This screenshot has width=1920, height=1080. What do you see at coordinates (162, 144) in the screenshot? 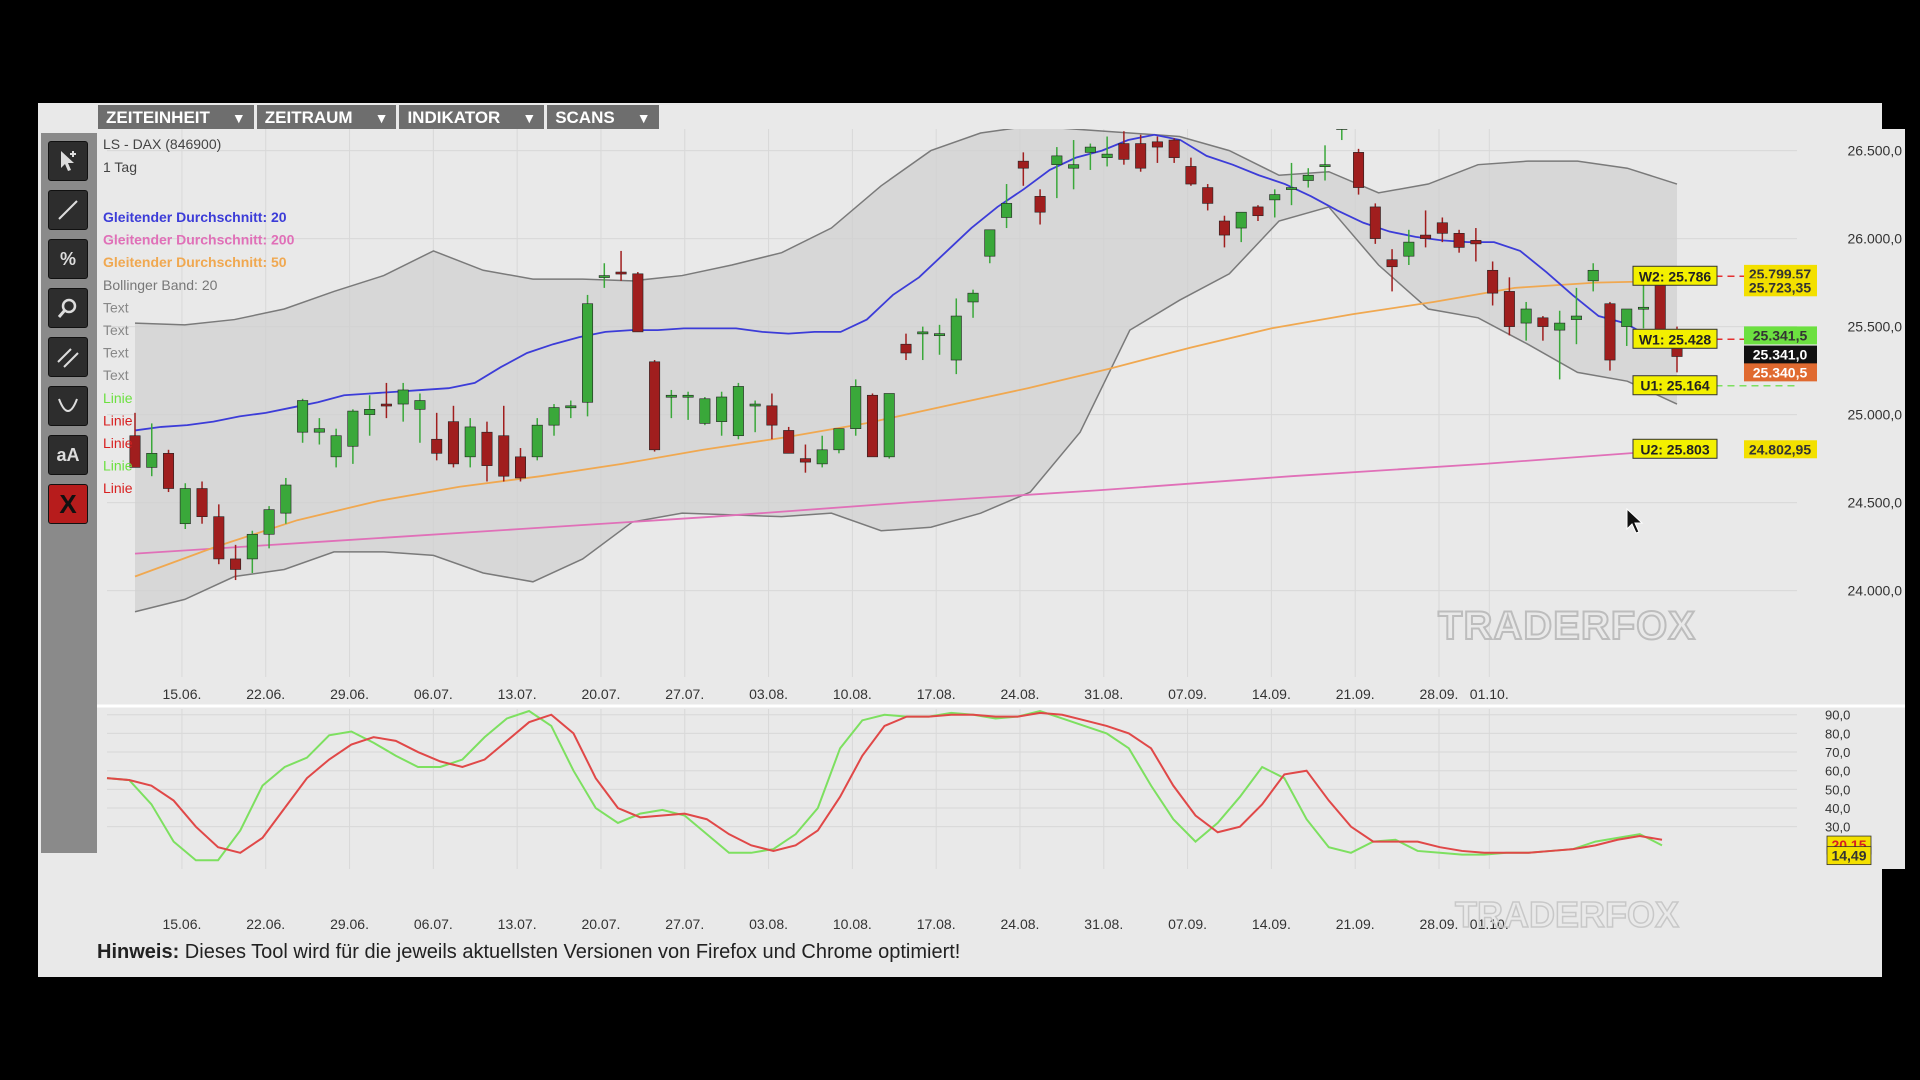
I see `instrument-title: LS - DAX (846900)` at bounding box center [162, 144].